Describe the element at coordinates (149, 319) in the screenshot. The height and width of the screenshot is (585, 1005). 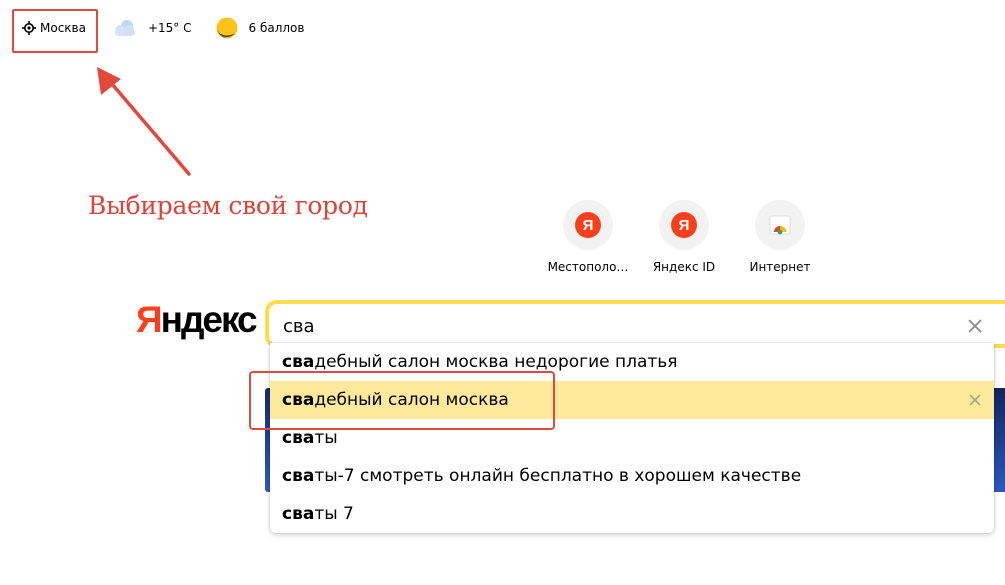
I see `logo-letter: Я` at that location.